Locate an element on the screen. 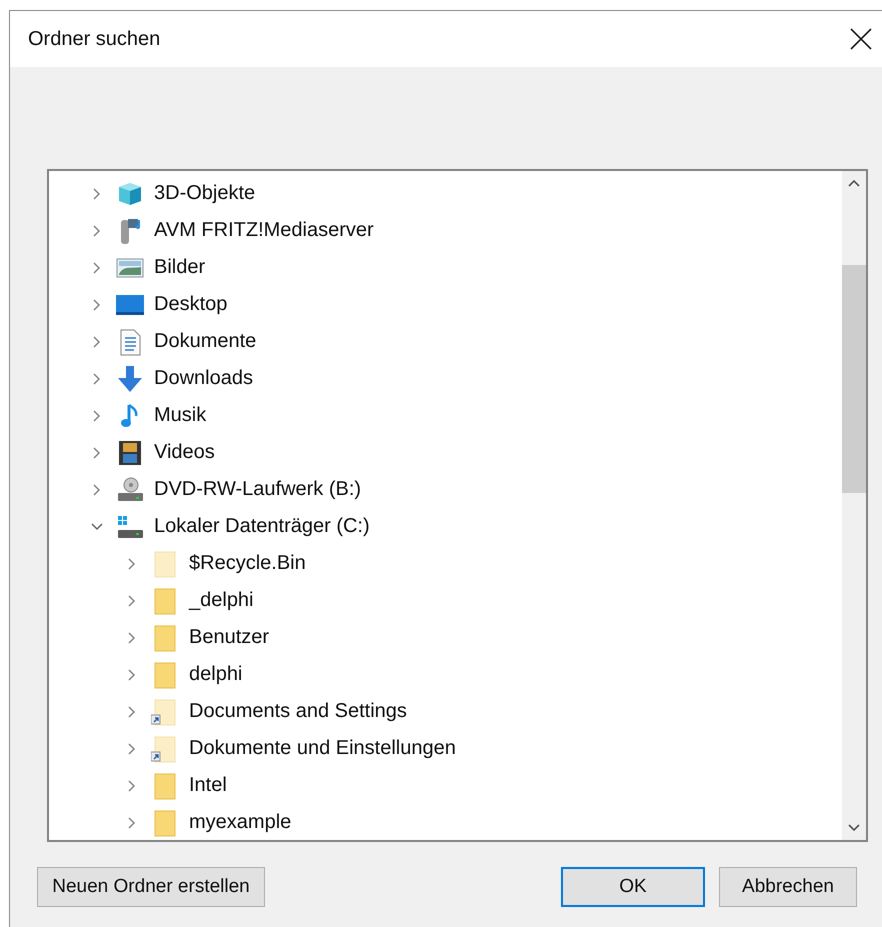  close-icon is located at coordinates (861, 39).